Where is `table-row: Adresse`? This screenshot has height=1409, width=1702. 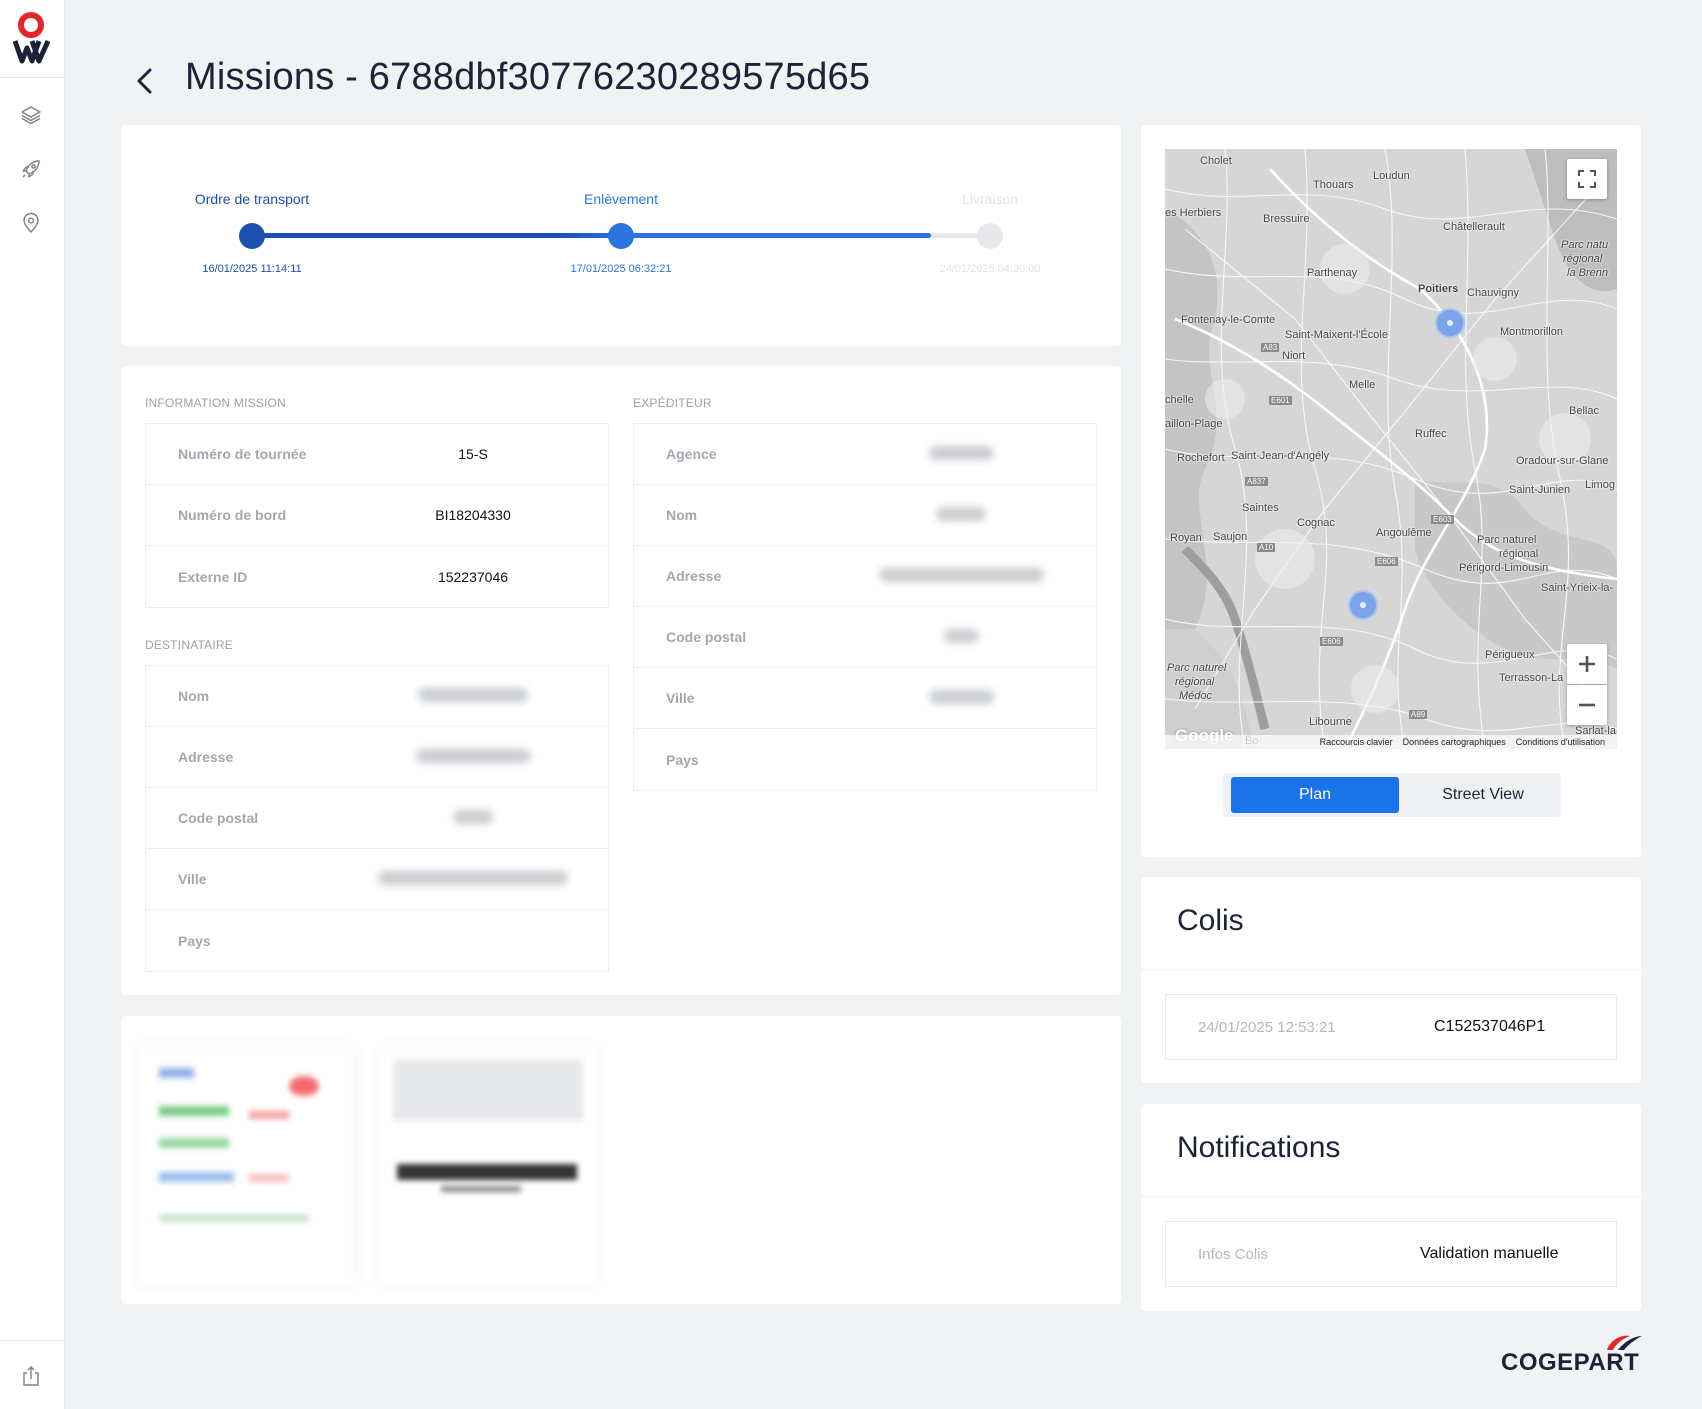 table-row: Adresse is located at coordinates (865, 576).